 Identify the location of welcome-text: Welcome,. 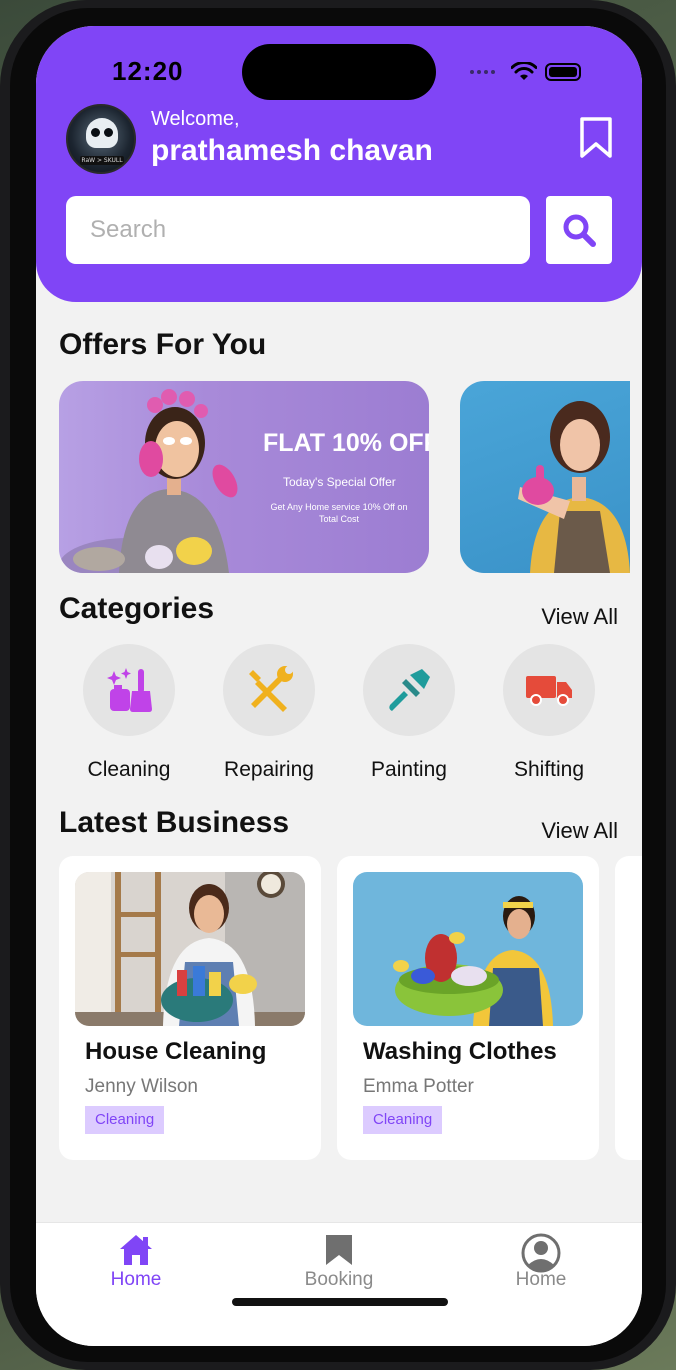
(195, 119).